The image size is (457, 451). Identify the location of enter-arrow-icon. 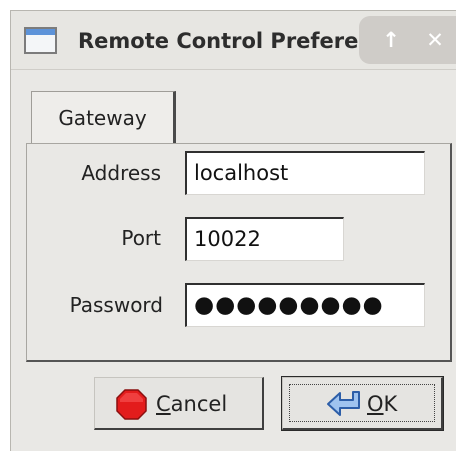
(343, 403).